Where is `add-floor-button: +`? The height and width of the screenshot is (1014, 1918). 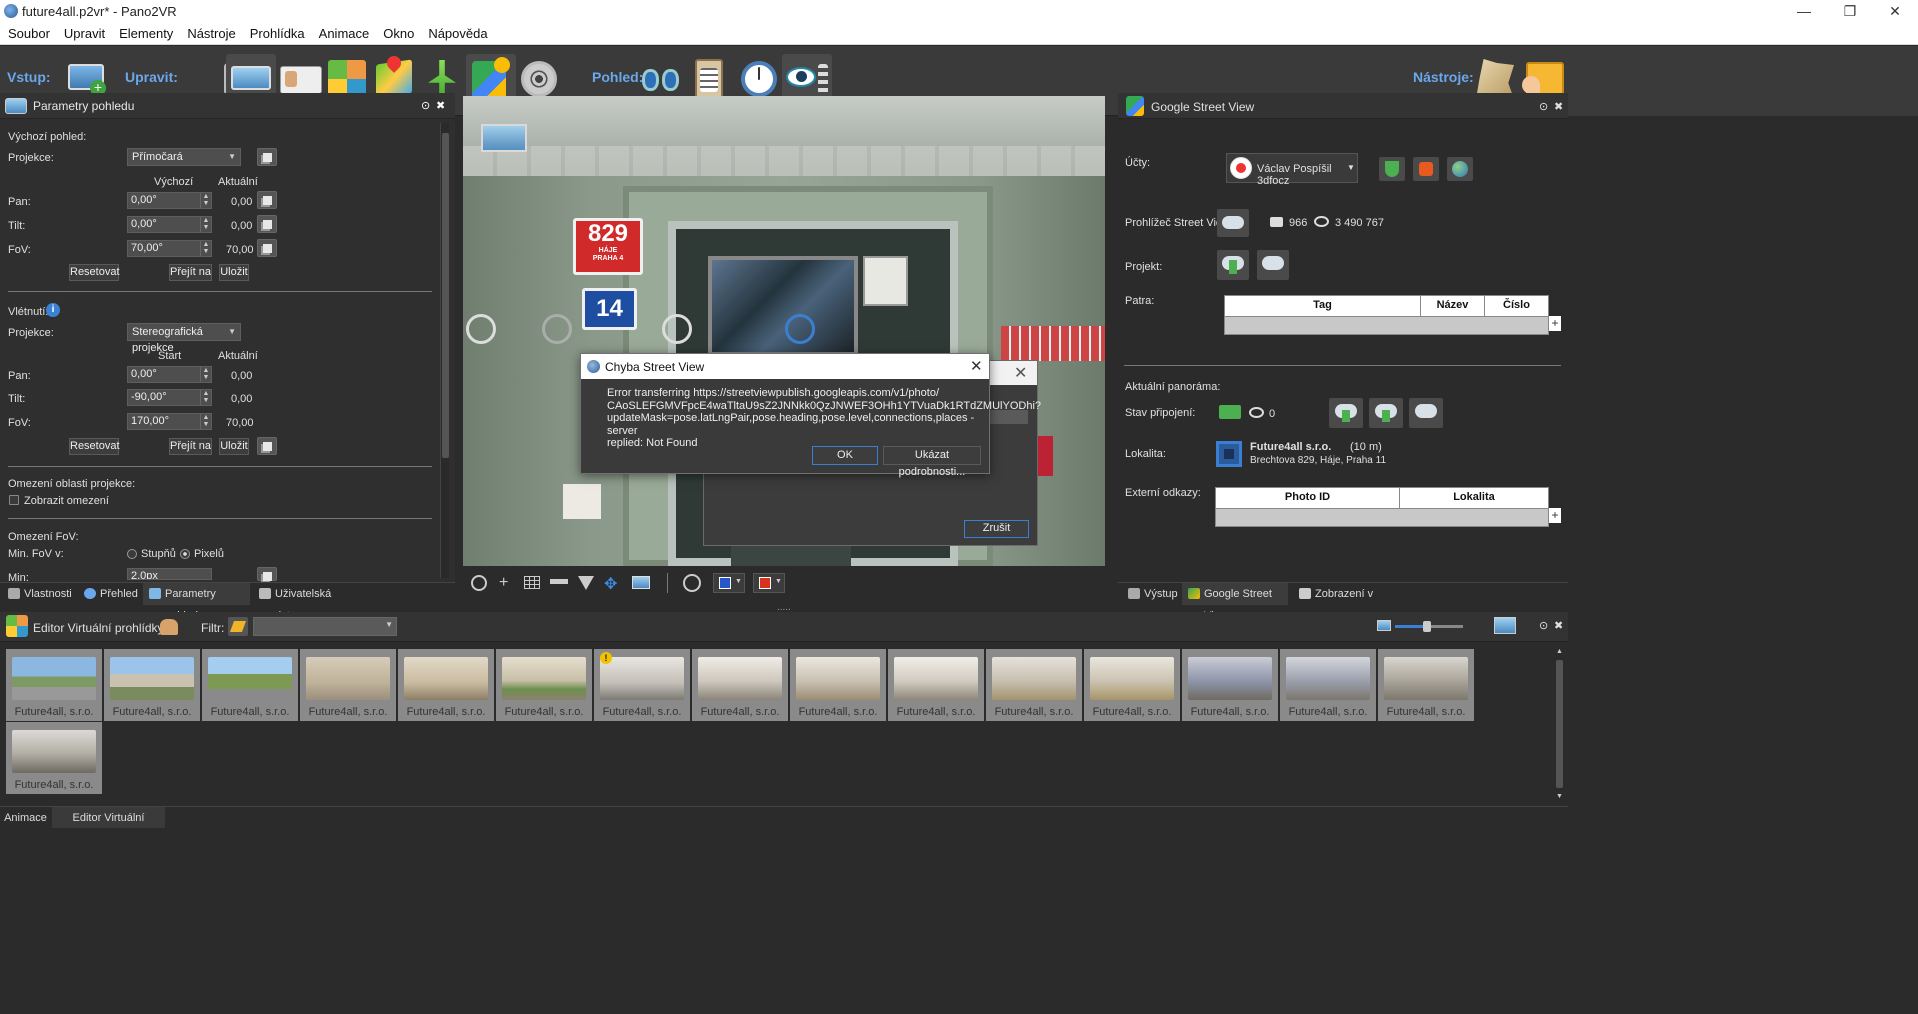
add-floor-button: + is located at coordinates (1555, 323).